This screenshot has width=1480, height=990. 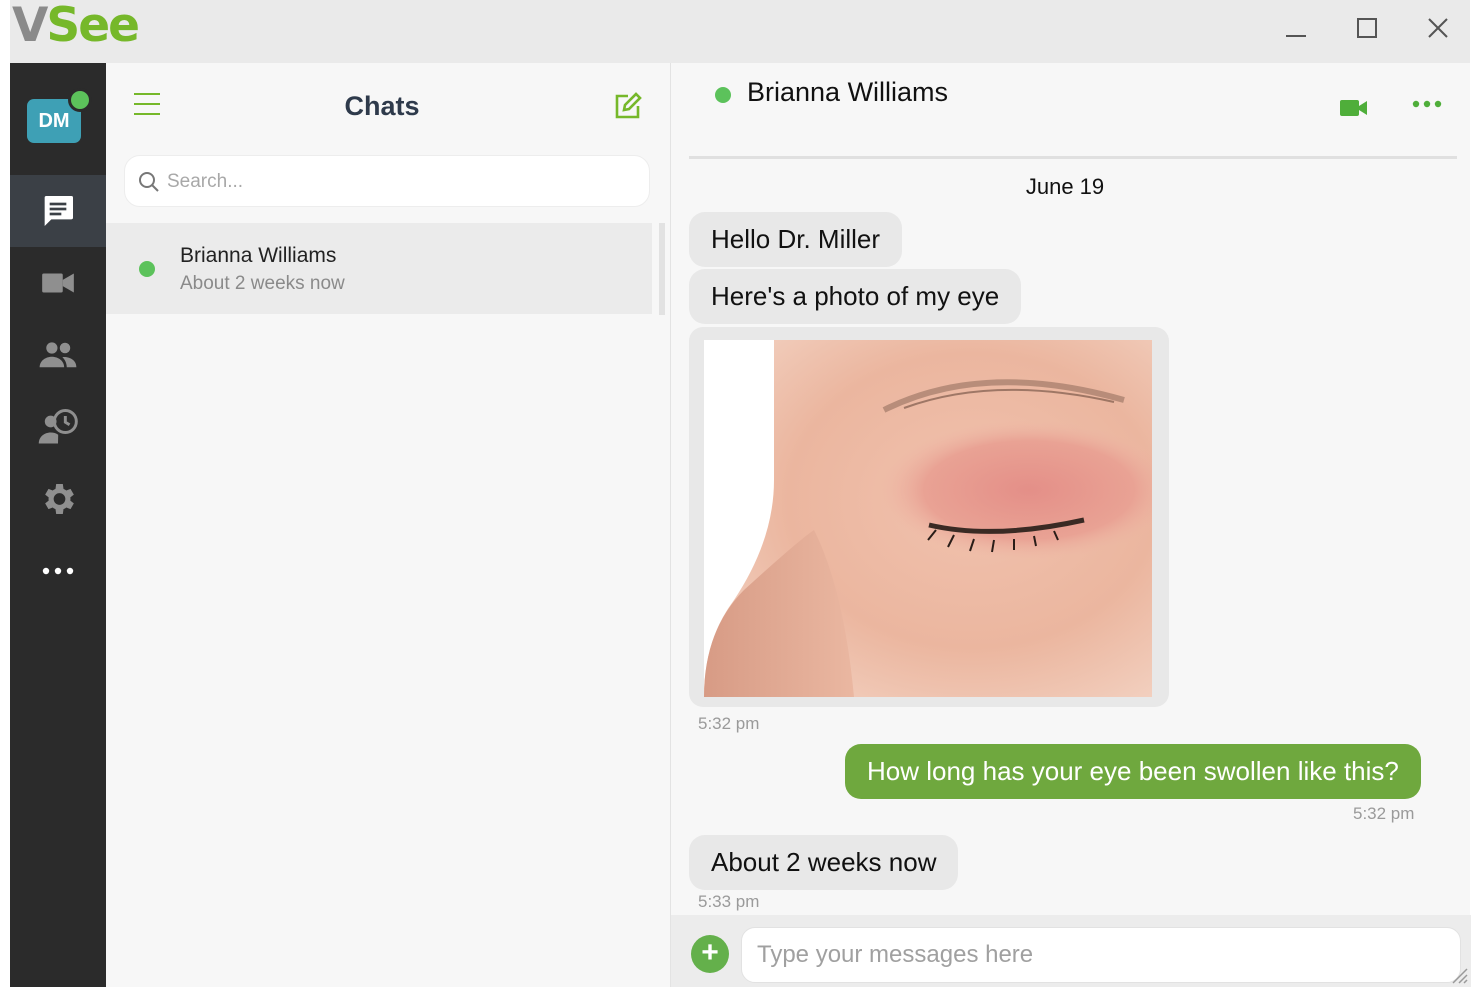 I want to click on history-icon, so click(x=58, y=426).